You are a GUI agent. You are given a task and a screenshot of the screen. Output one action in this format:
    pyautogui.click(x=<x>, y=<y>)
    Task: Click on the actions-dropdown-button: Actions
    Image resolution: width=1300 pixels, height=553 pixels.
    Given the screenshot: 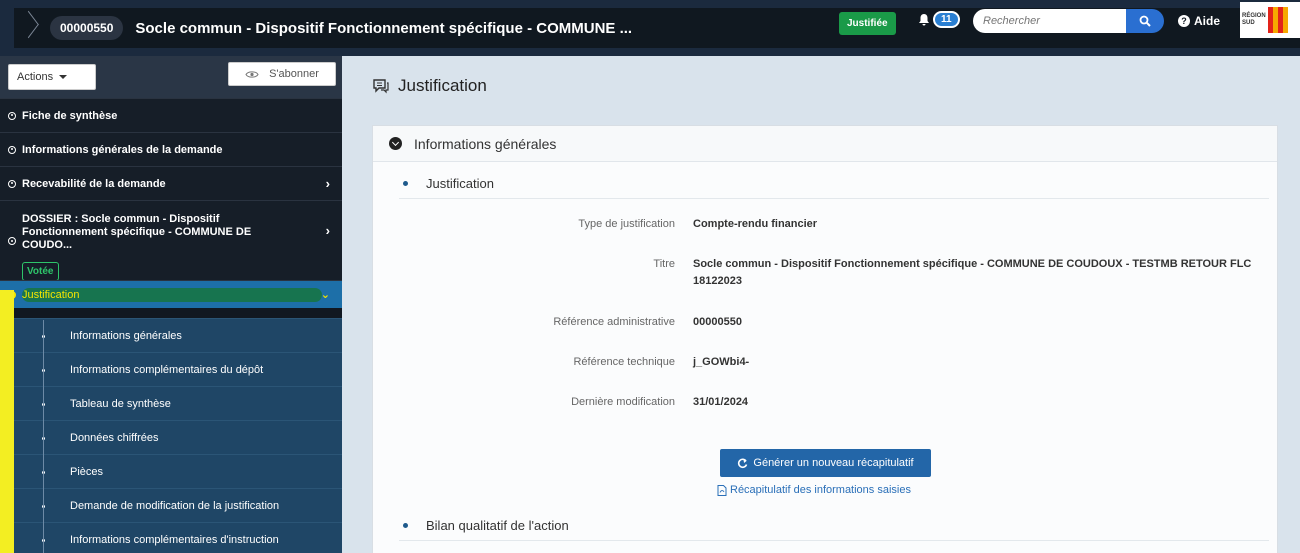 What is the action you would take?
    pyautogui.click(x=52, y=77)
    